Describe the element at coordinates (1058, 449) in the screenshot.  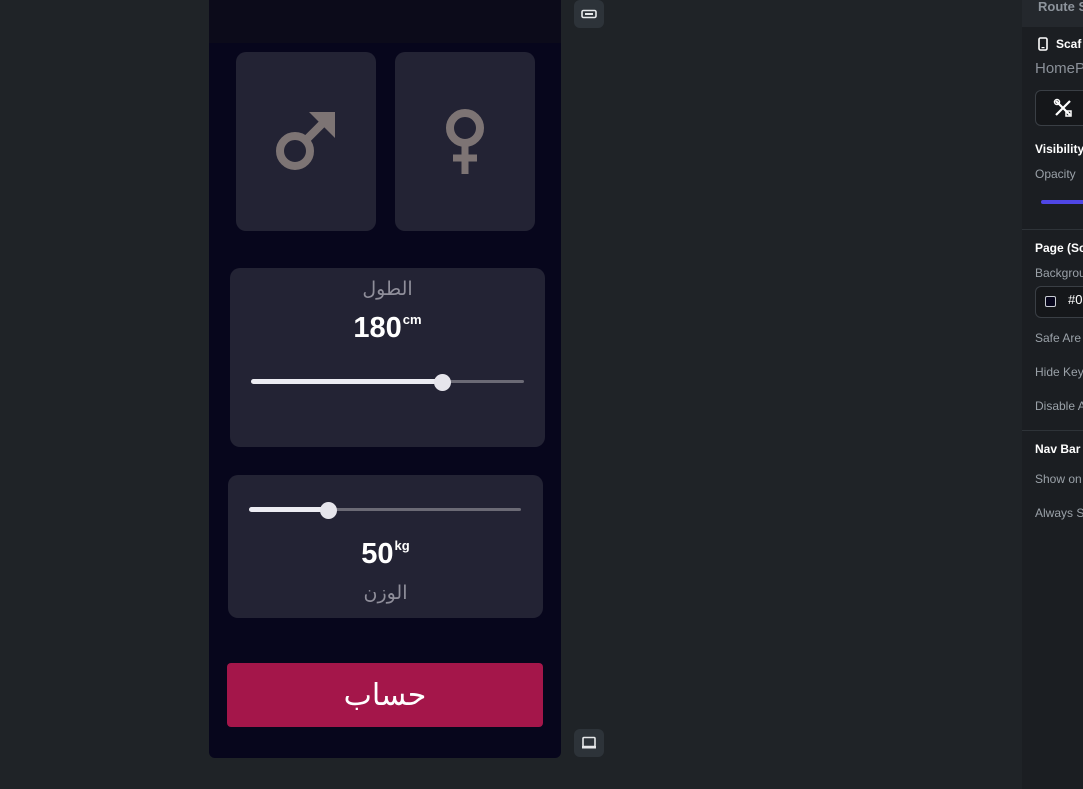
I see `navbar-section-label: Nav Bar` at that location.